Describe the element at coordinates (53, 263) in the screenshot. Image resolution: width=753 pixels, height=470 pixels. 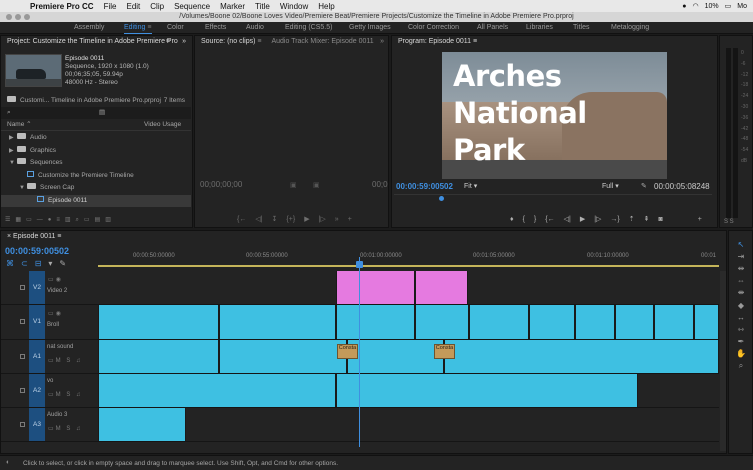
I see `add-marker-icon: ▾` at that location.